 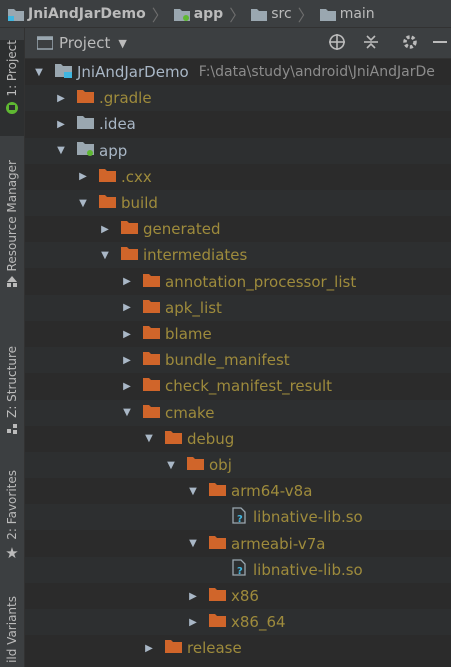 I want to click on project-view-title: Project, so click(x=84, y=43).